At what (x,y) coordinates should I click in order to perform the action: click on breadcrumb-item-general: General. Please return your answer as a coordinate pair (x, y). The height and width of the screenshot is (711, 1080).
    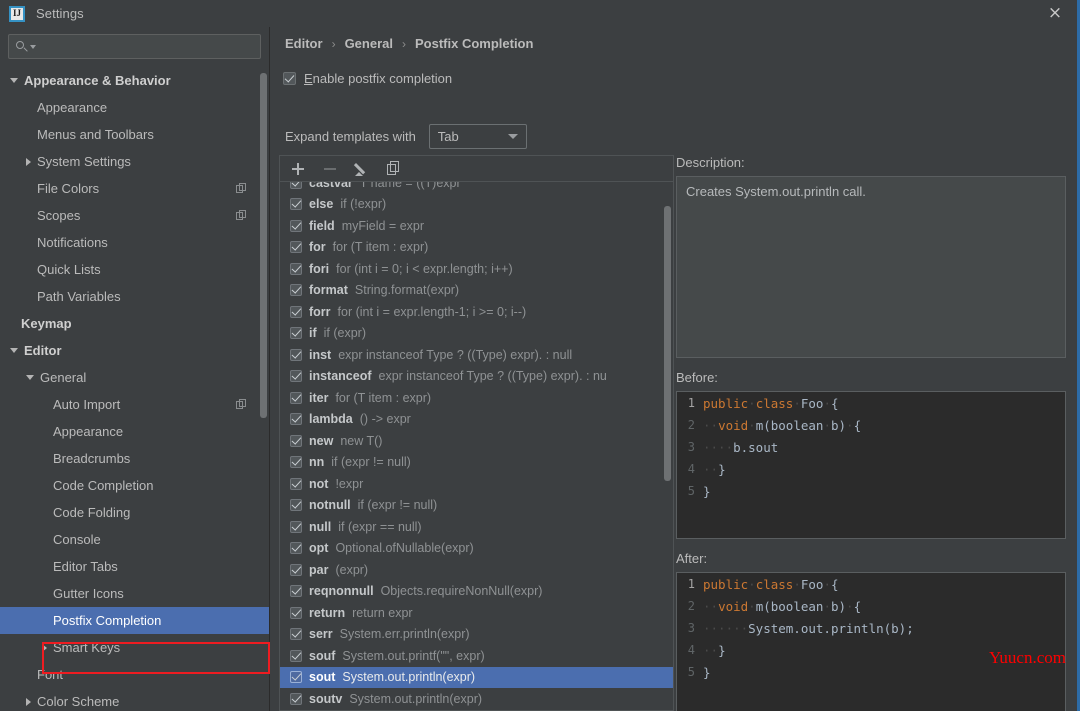
    Looking at the image, I should click on (369, 43).